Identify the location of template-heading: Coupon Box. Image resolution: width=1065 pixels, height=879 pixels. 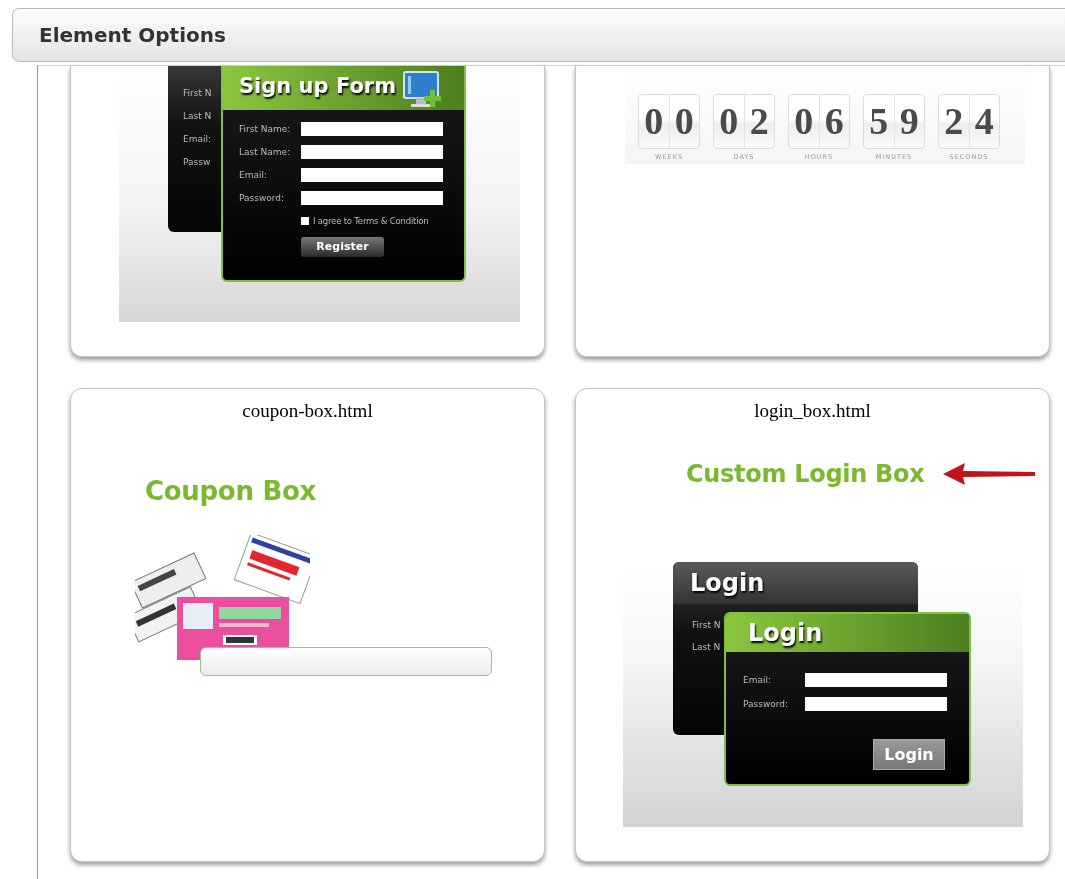
(230, 491).